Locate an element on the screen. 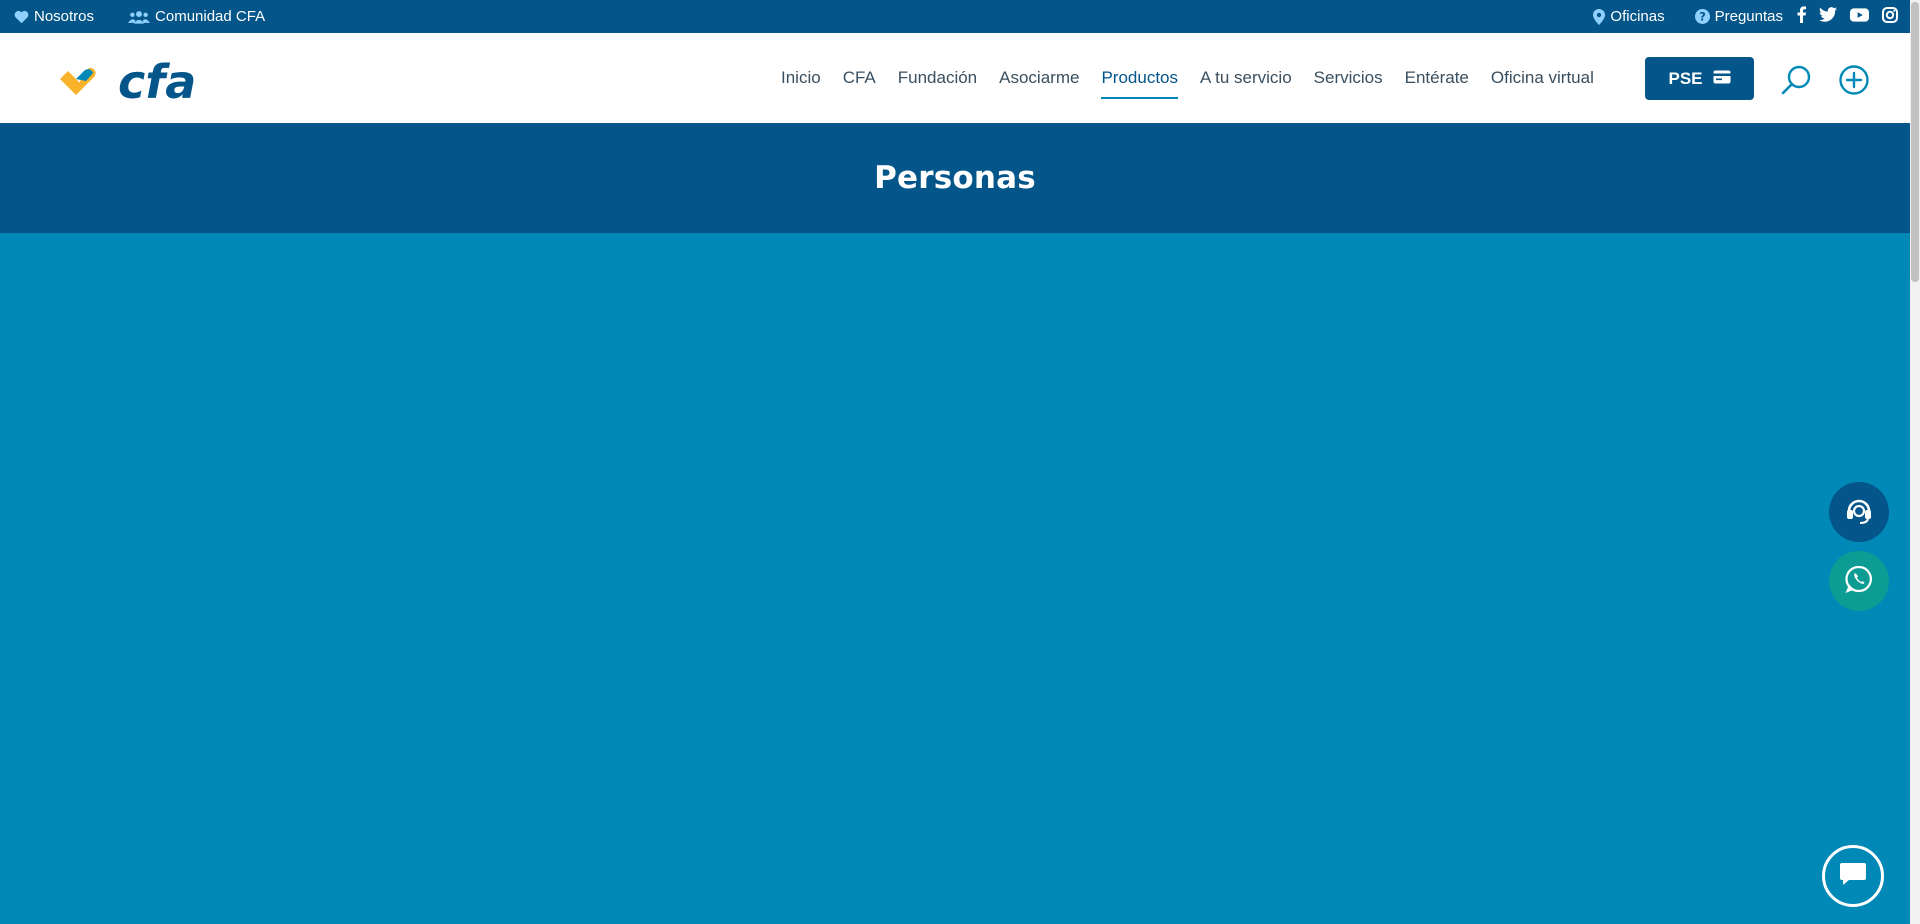 The width and height of the screenshot is (1920, 924). chat-button is located at coordinates (1853, 876).